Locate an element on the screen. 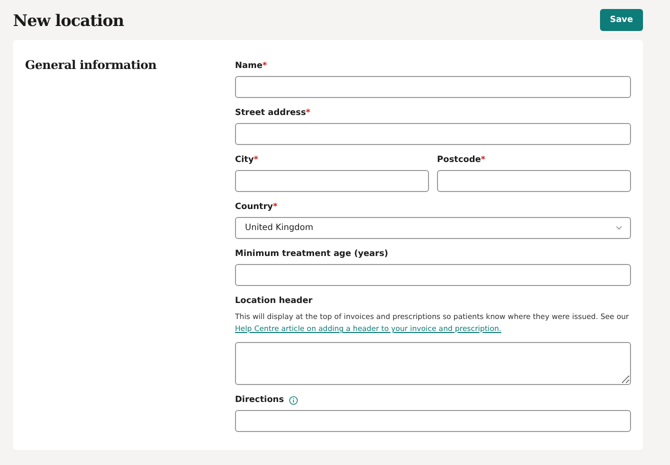 Image resolution: width=670 pixels, height=465 pixels. field-label: Minimum treatment age (years) is located at coordinates (311, 254).